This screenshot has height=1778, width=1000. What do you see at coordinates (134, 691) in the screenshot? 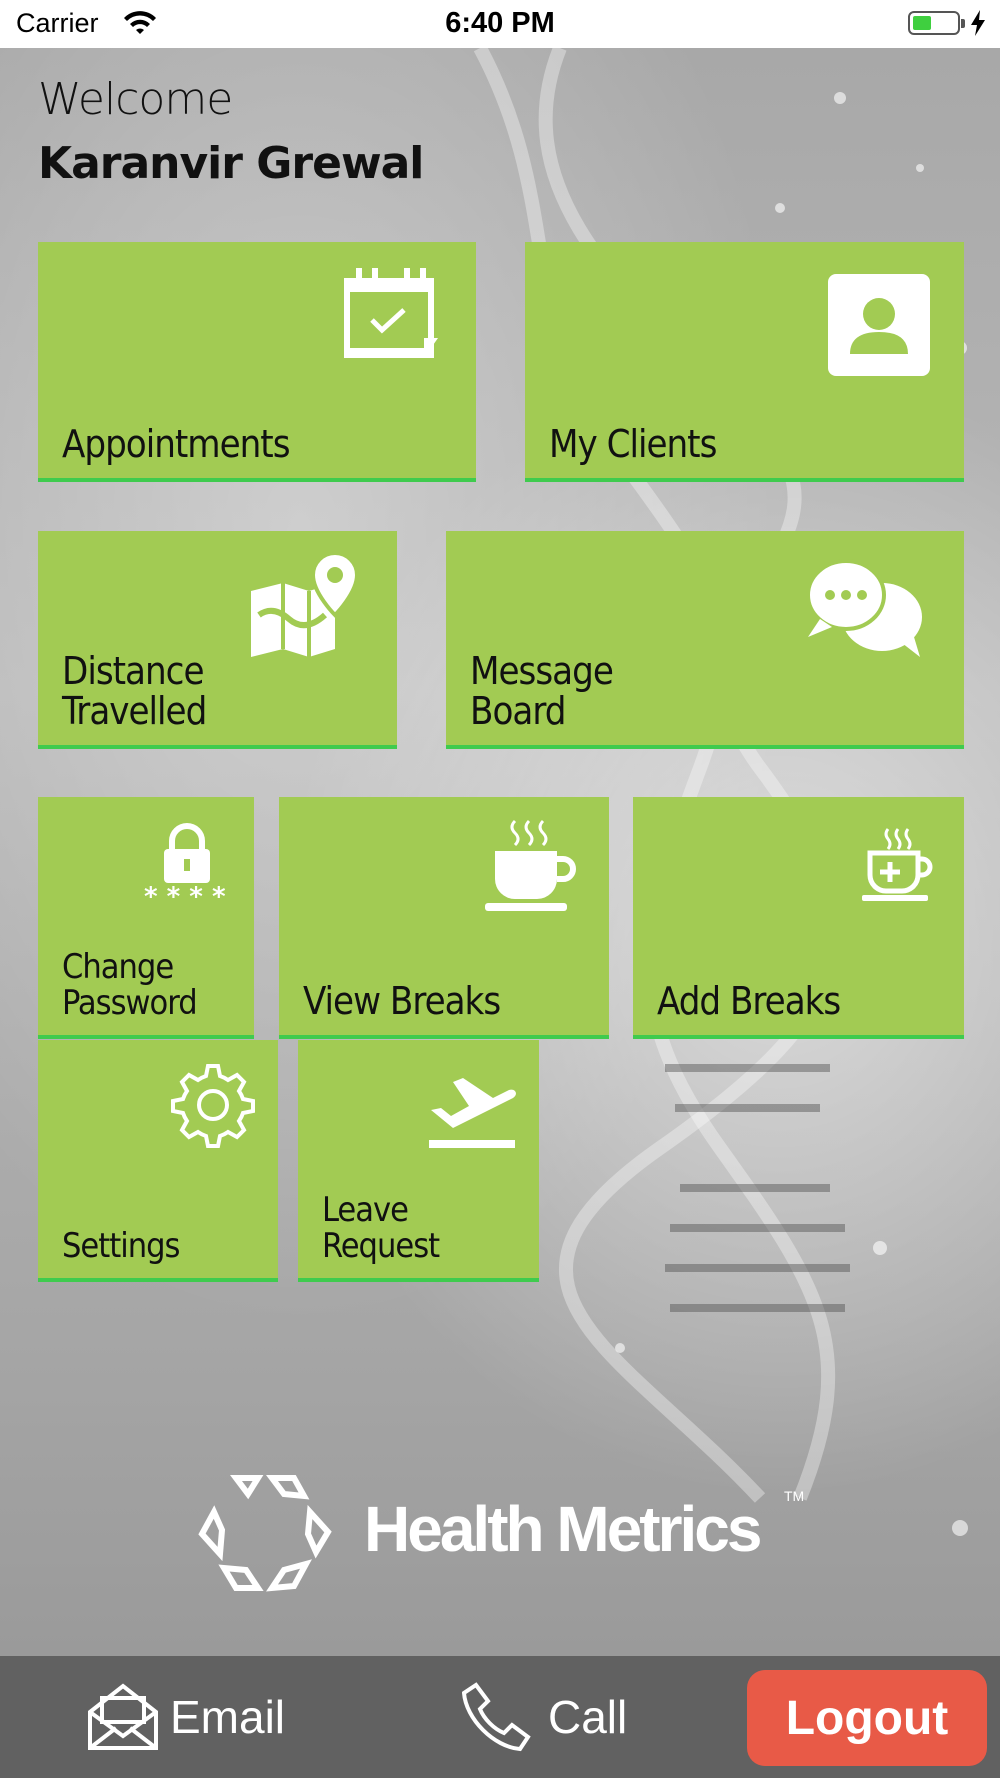
I see `distance-travelled-label: Distance Travelled` at bounding box center [134, 691].